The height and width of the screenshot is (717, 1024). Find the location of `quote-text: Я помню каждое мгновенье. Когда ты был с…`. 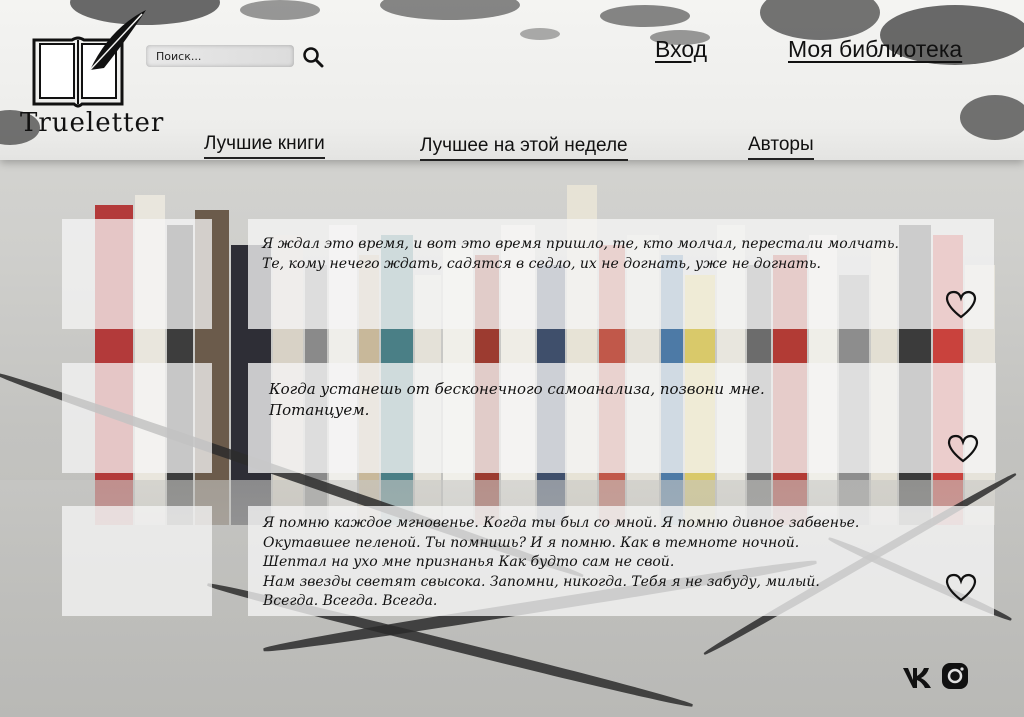

quote-text: Я помню каждое мгновенье. Когда ты был с… is located at coordinates (561, 562).